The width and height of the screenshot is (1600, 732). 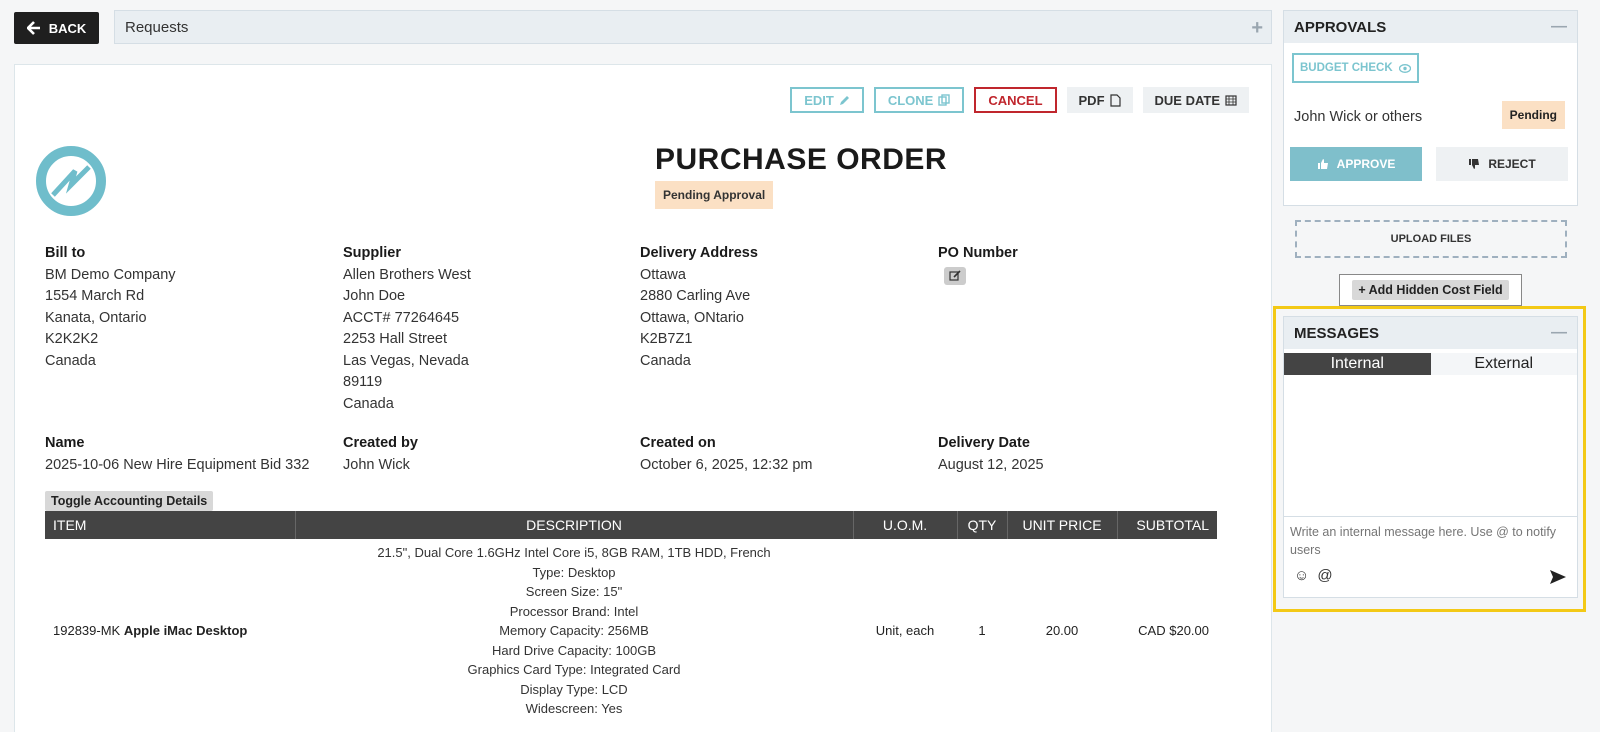 What do you see at coordinates (574, 572) in the screenshot?
I see `description-line: Type: Desktop` at bounding box center [574, 572].